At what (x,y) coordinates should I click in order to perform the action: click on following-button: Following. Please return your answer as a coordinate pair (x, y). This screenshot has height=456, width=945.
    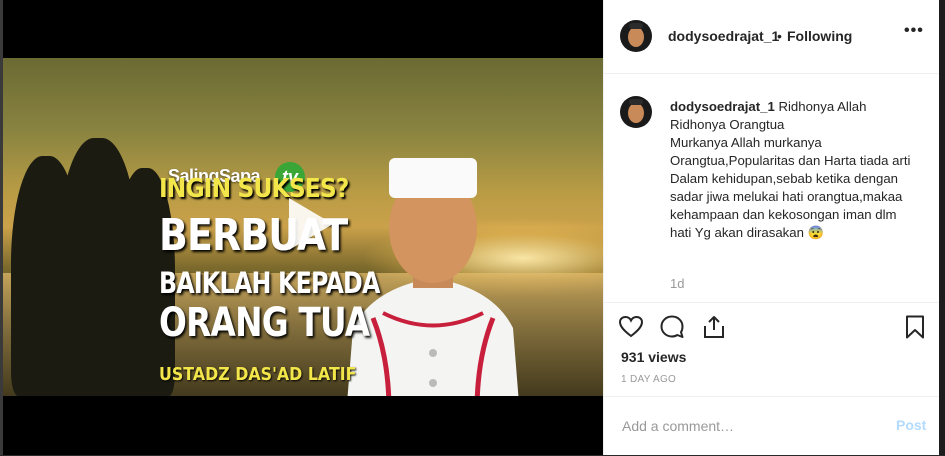
    Looking at the image, I should click on (819, 36).